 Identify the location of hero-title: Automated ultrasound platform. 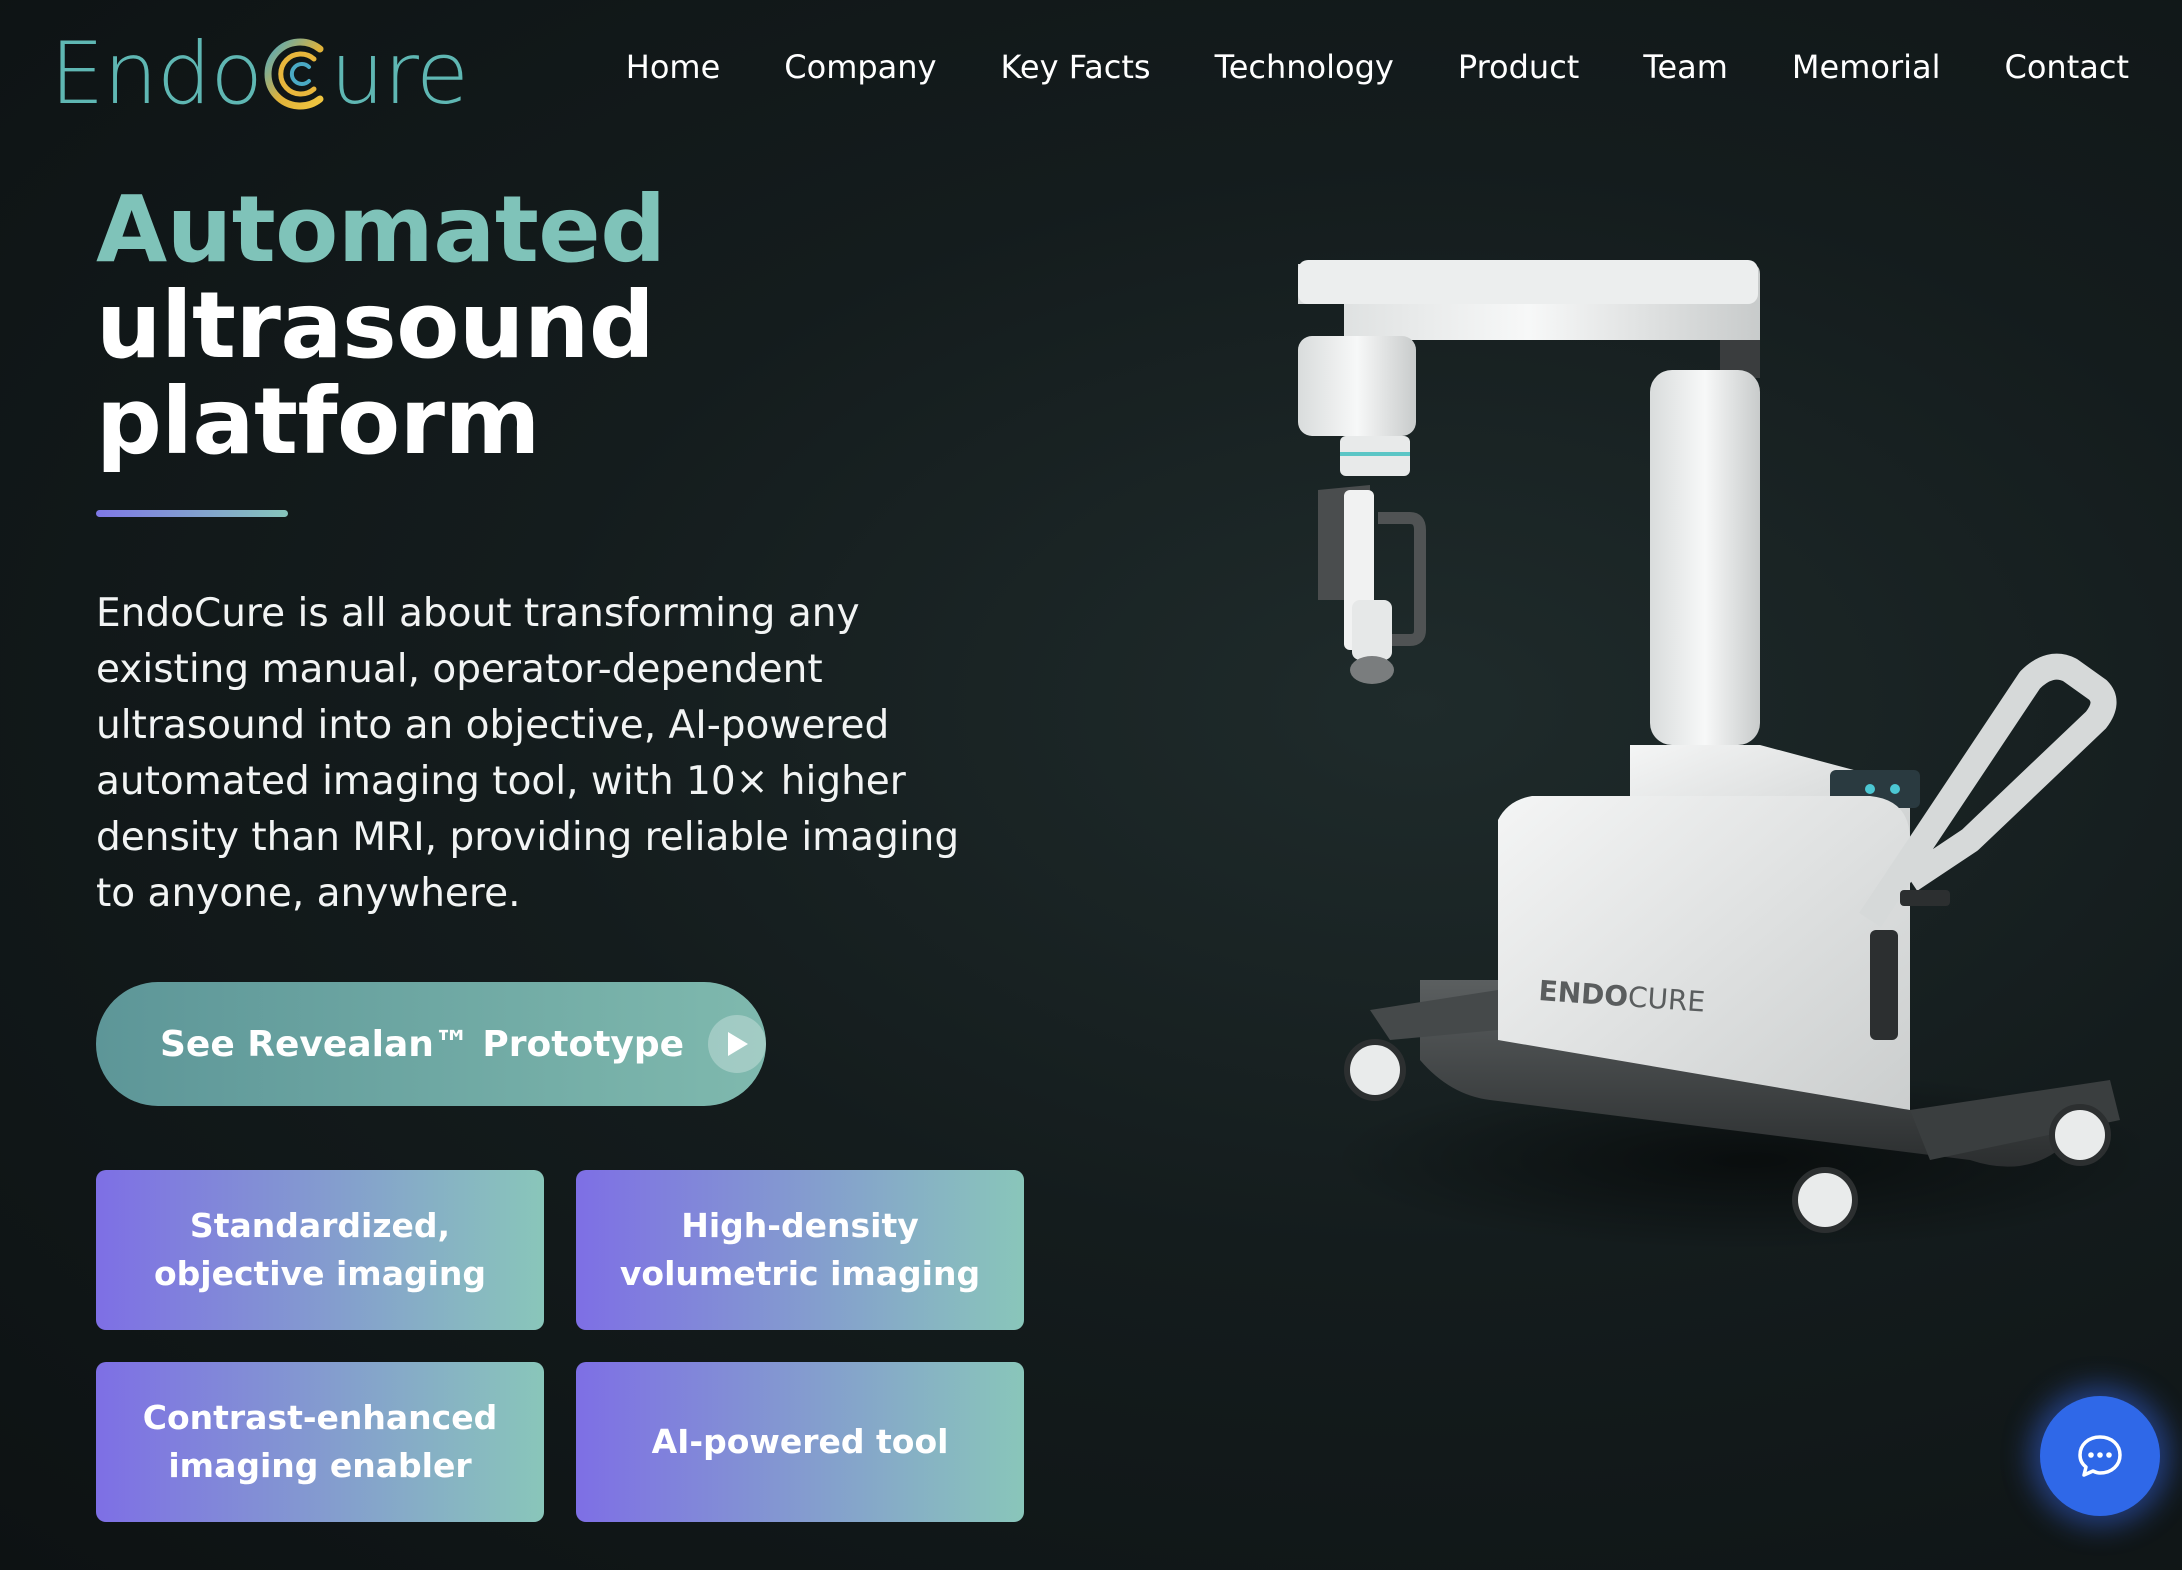
(381, 326).